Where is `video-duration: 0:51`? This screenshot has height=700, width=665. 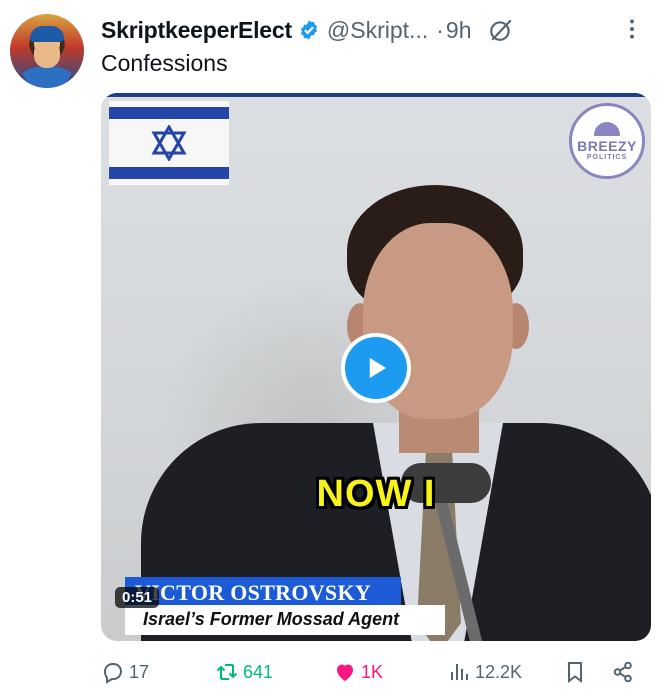 video-duration: 0:51 is located at coordinates (137, 597).